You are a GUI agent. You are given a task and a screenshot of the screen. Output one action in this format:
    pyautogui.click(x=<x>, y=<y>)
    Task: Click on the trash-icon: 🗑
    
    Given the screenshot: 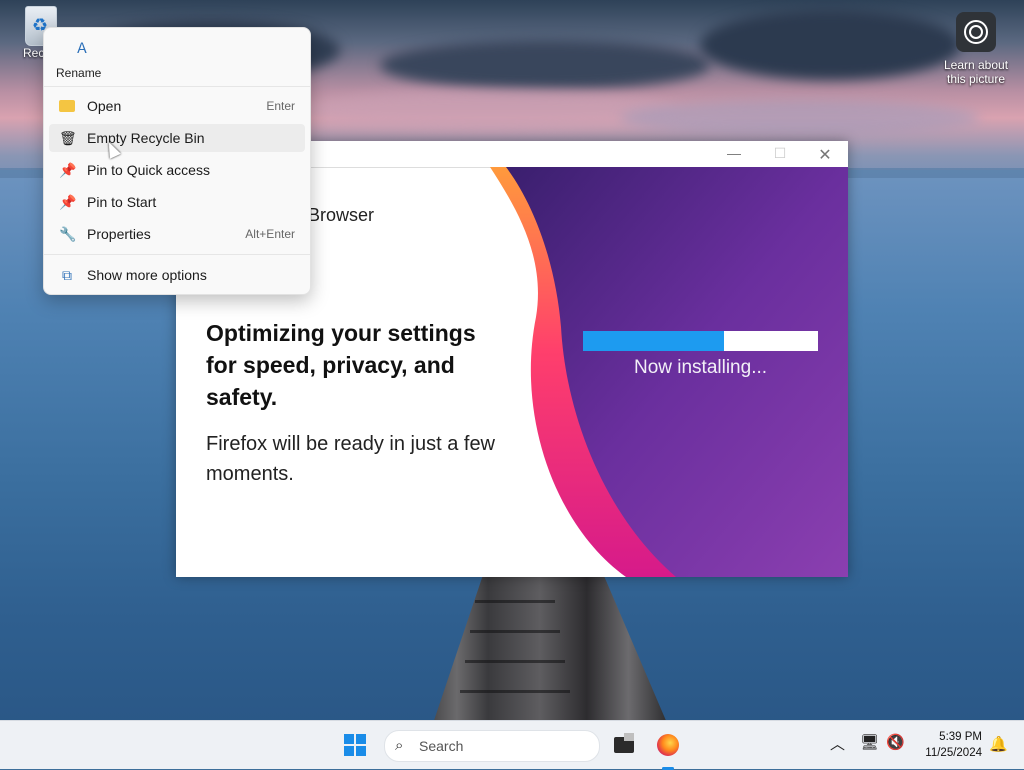 What is the action you would take?
    pyautogui.click(x=68, y=138)
    